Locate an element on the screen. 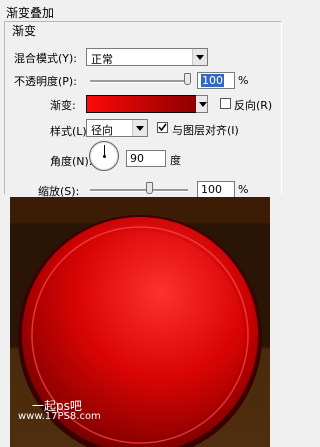 The height and width of the screenshot is (447, 320). style-select: 径向 is located at coordinates (117, 128).